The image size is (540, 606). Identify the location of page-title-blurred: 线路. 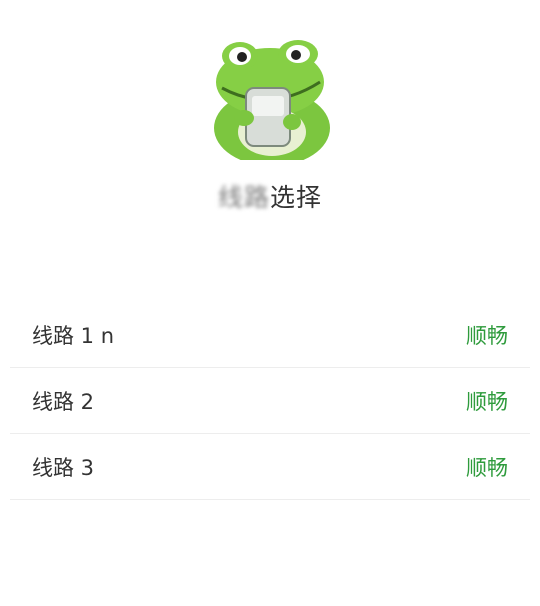
(243, 197).